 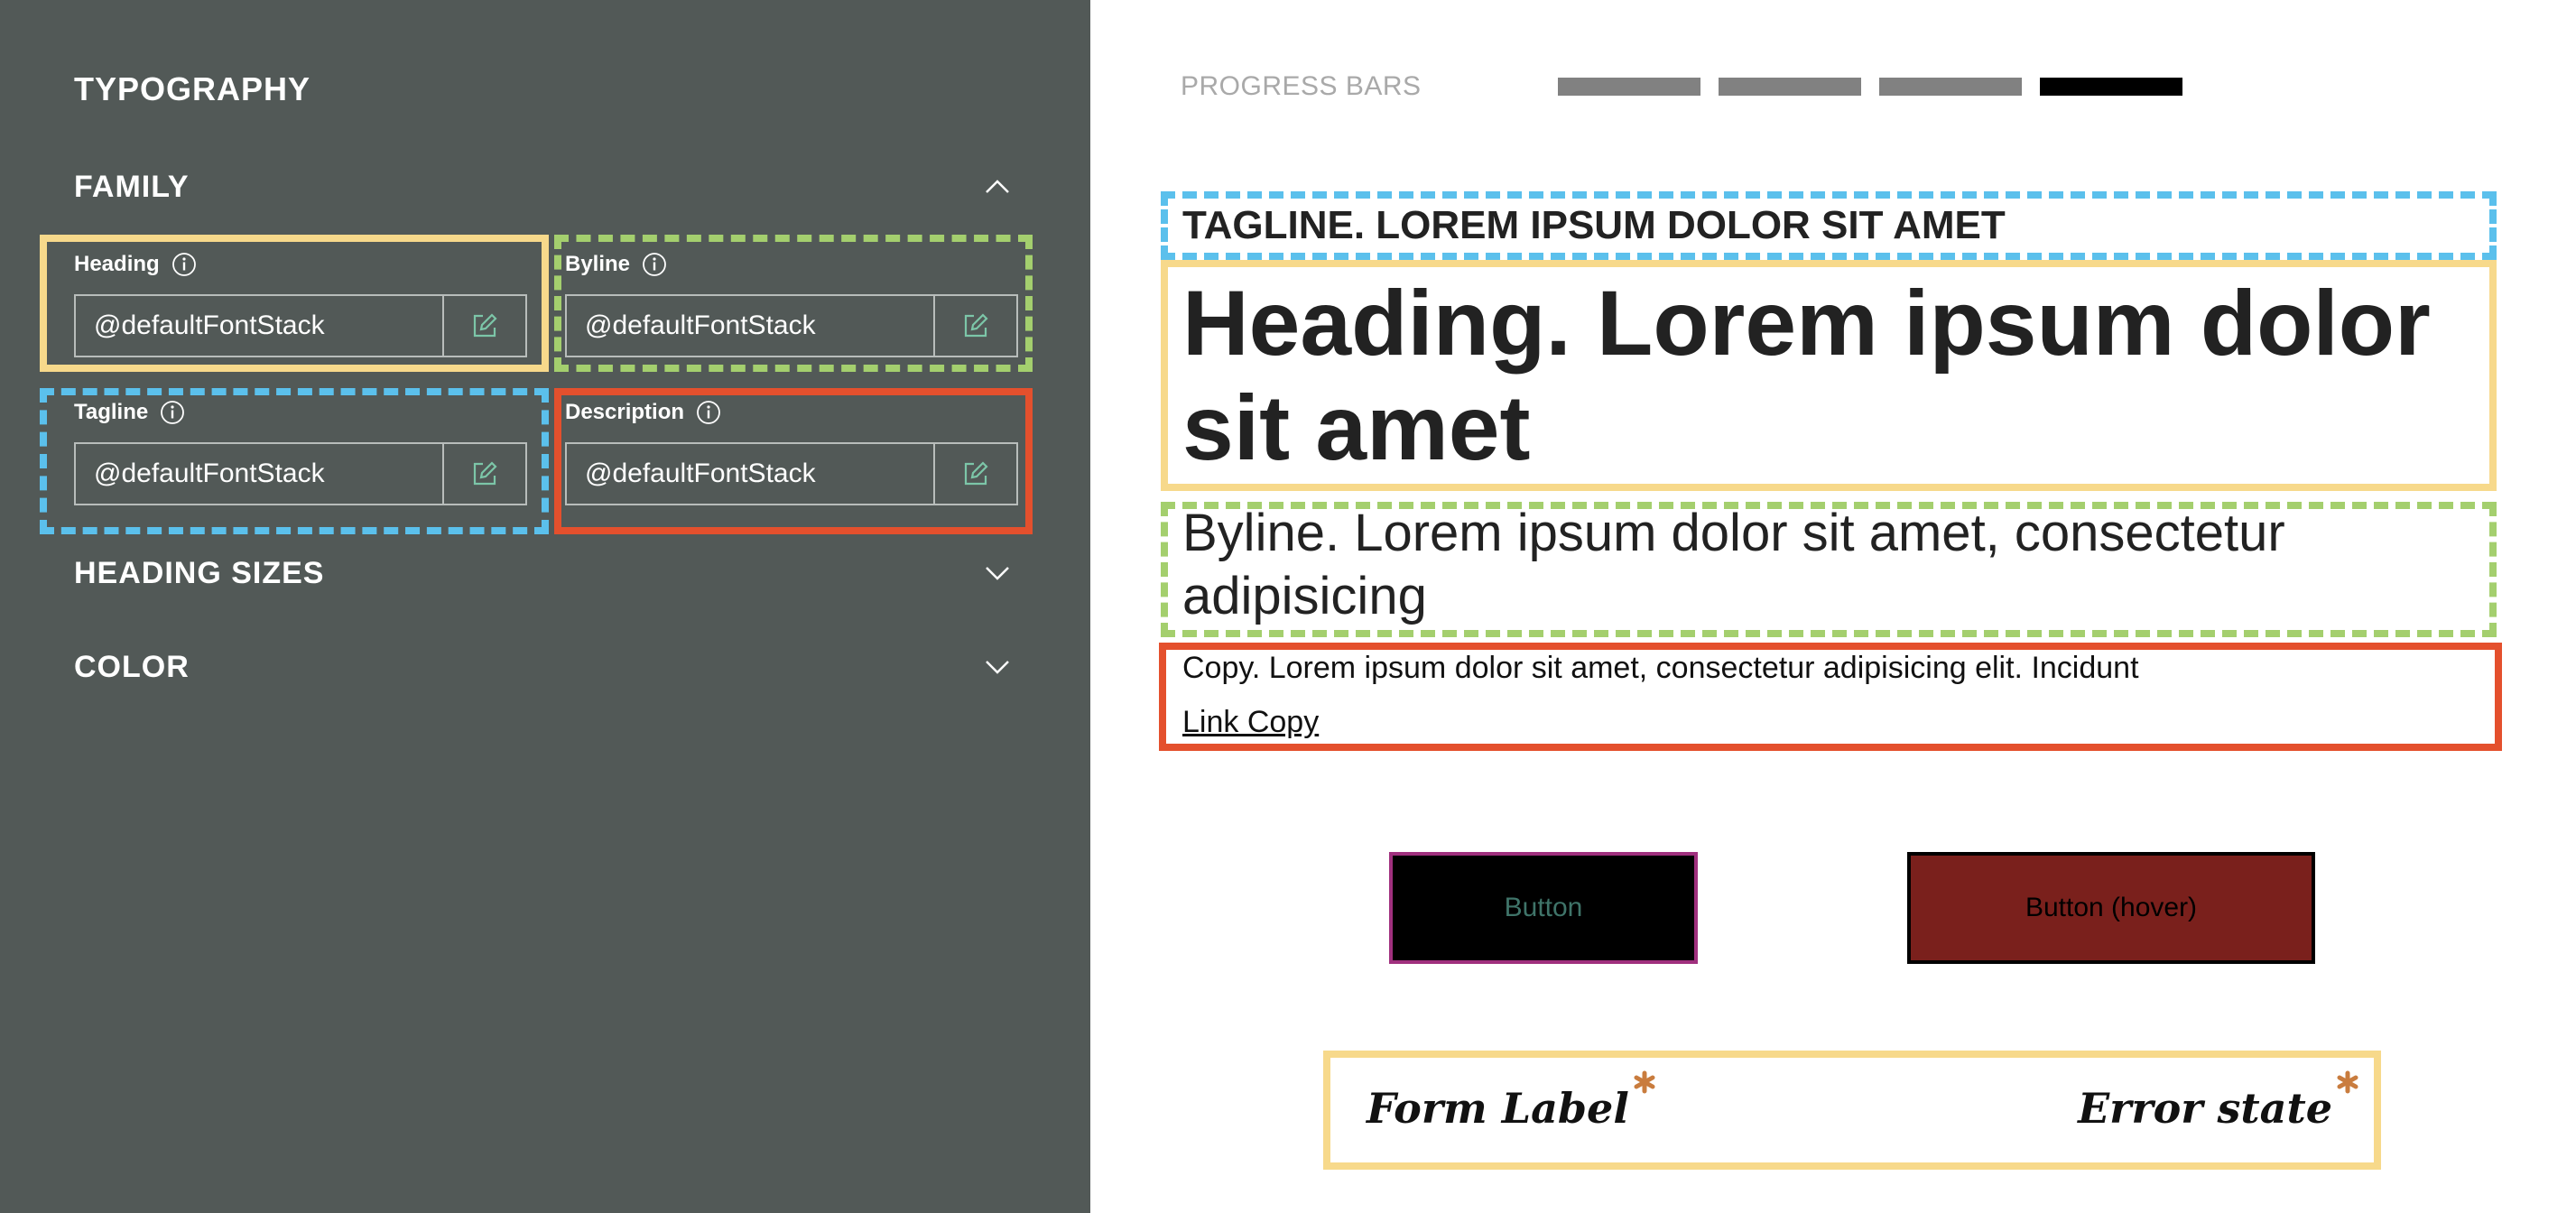 What do you see at coordinates (1301, 86) in the screenshot?
I see `progress-bars-label: PROGRESS BARS` at bounding box center [1301, 86].